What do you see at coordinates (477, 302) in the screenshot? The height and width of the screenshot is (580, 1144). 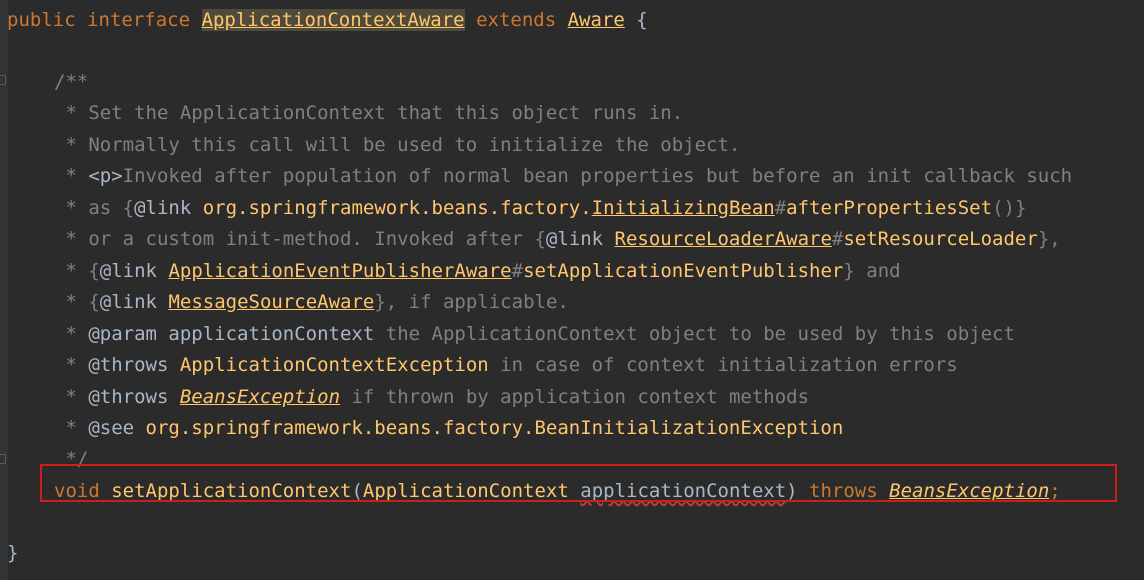 I see `doc-text: , if applicable.` at bounding box center [477, 302].